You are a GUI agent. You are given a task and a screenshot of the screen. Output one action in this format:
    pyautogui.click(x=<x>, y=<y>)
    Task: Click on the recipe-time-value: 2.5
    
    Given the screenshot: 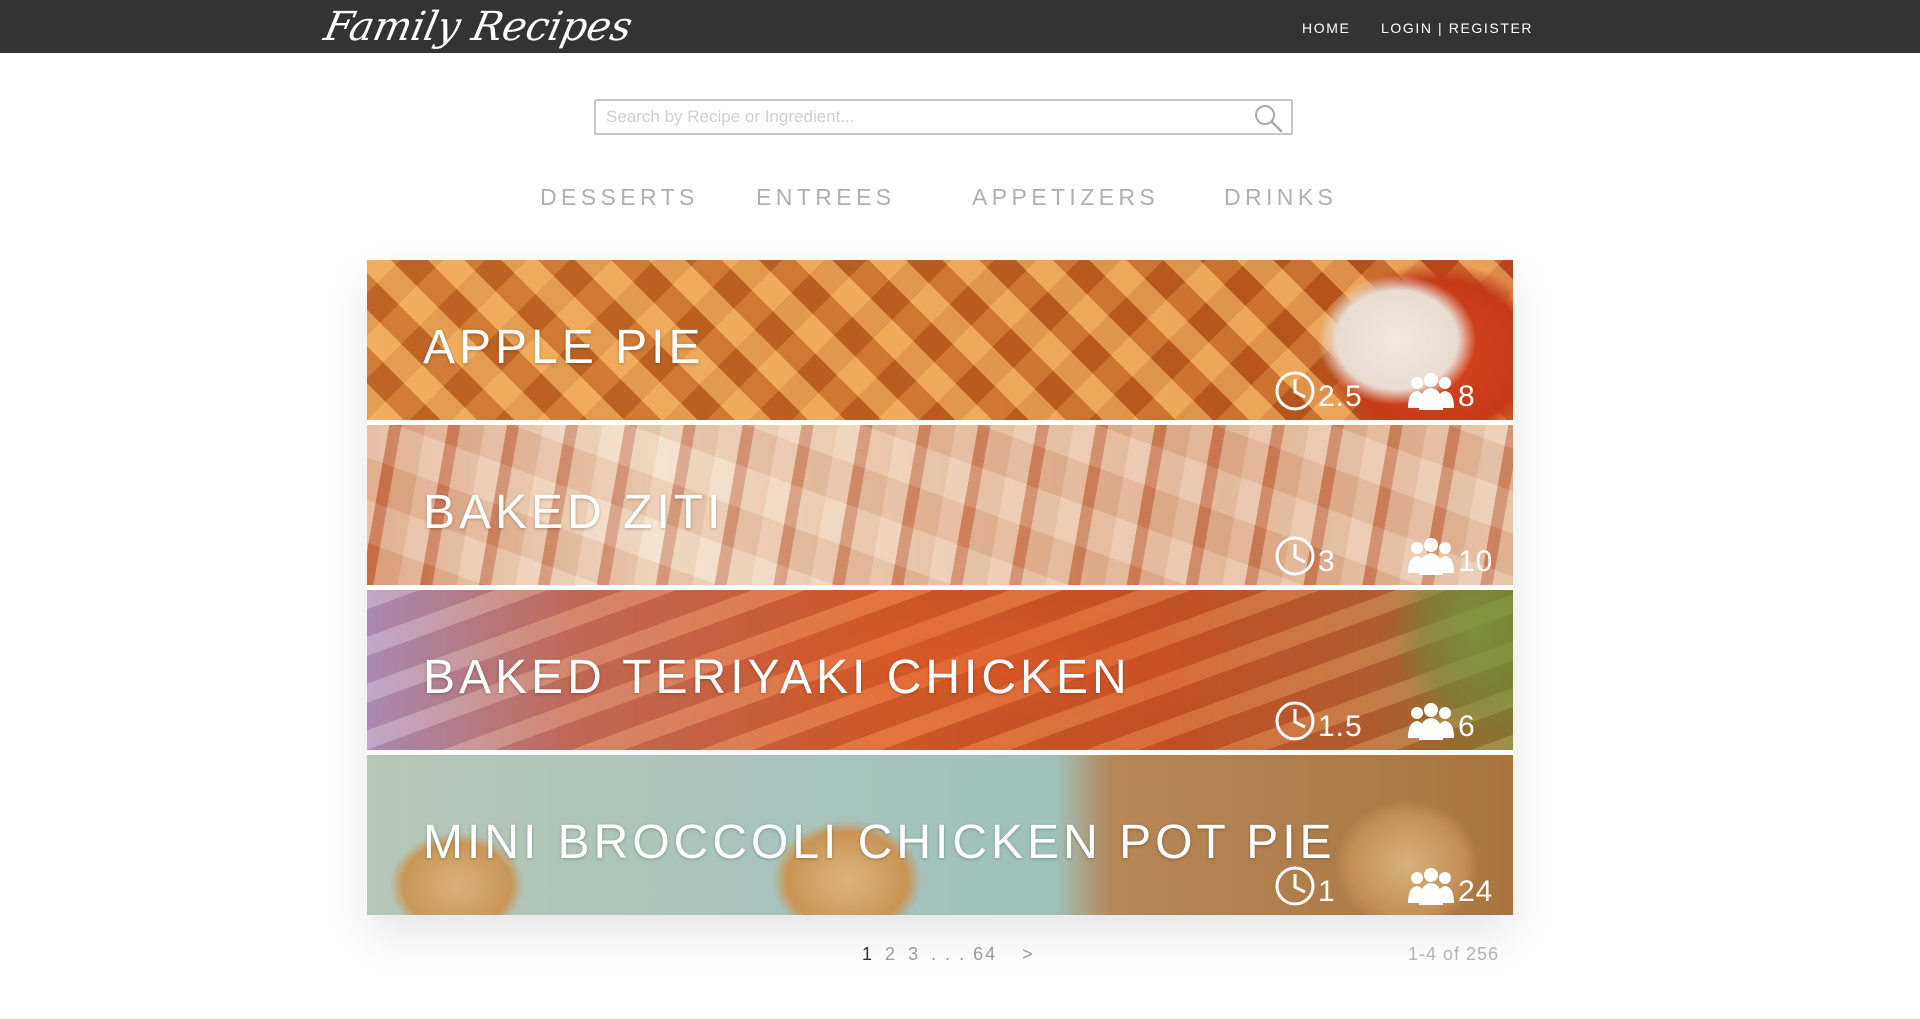 What is the action you would take?
    pyautogui.click(x=1340, y=396)
    